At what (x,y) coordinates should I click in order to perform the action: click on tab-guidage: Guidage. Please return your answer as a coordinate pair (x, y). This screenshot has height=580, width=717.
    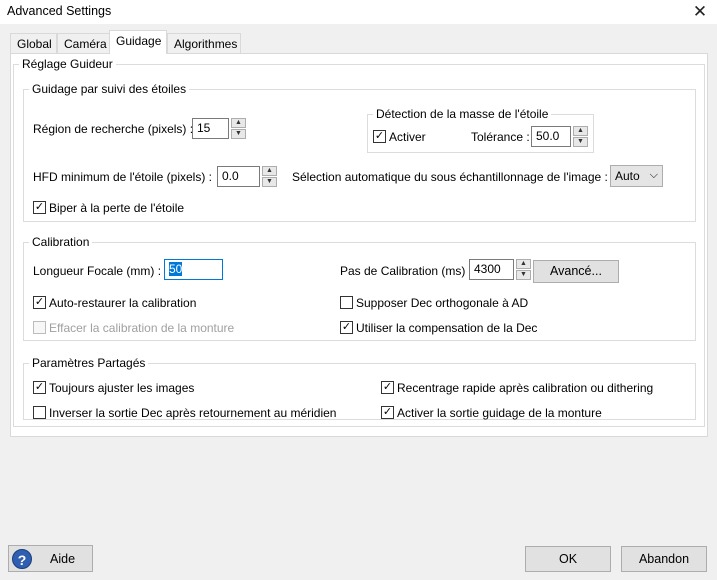
    Looking at the image, I should click on (138, 42).